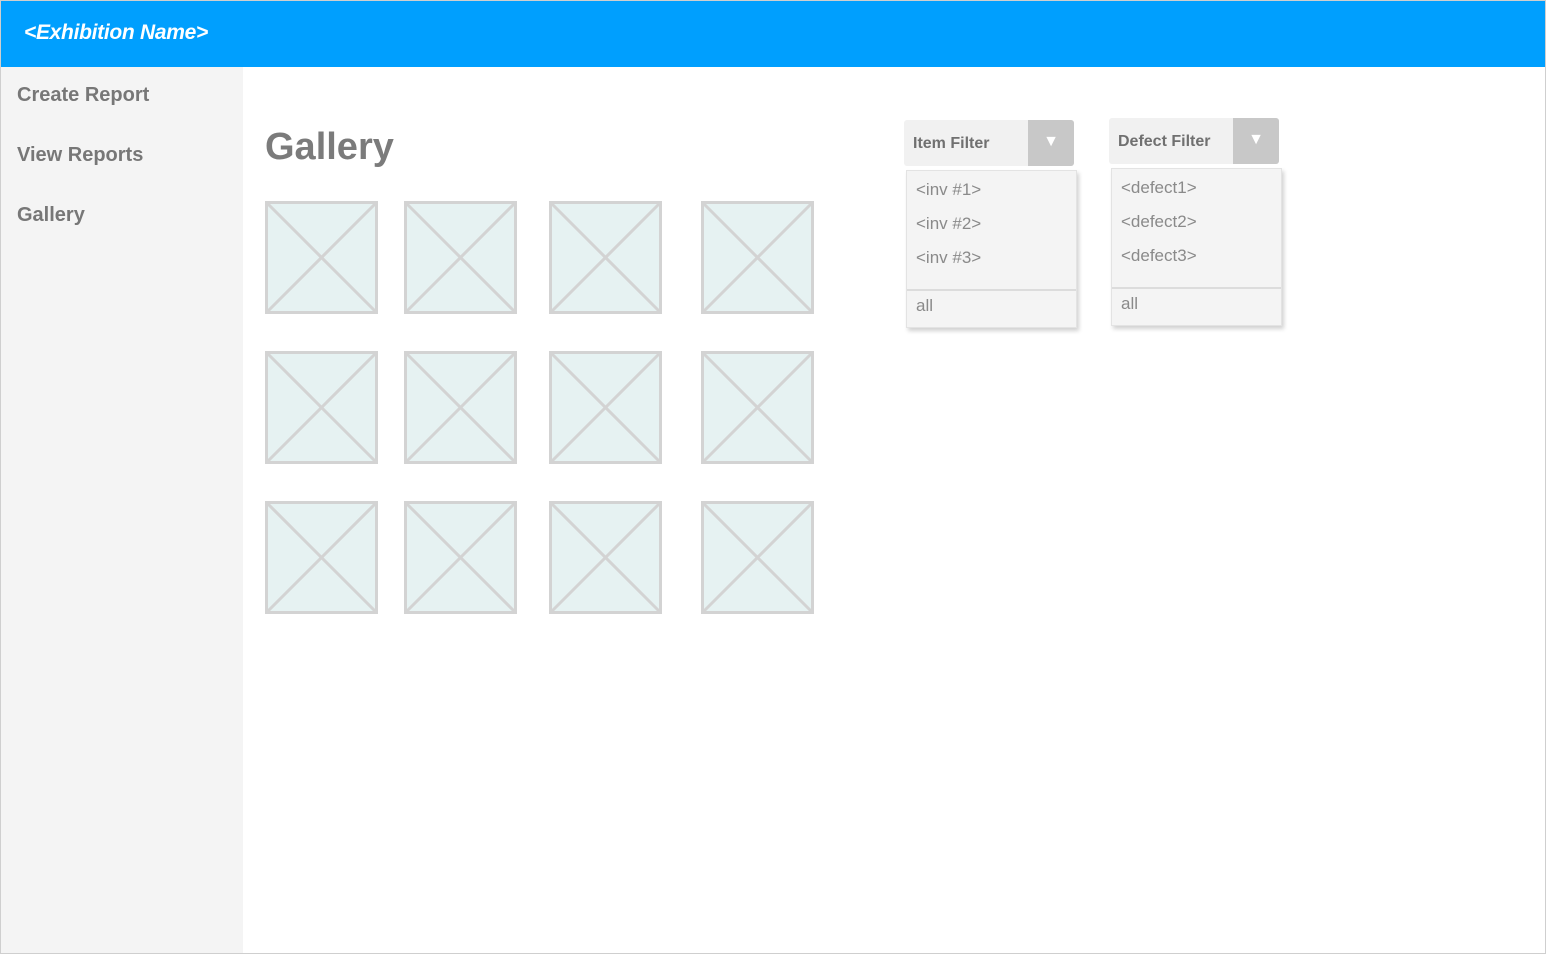 The height and width of the screenshot is (954, 1546). I want to click on defect-filter-option-defect1: <defect1>, so click(1159, 188).